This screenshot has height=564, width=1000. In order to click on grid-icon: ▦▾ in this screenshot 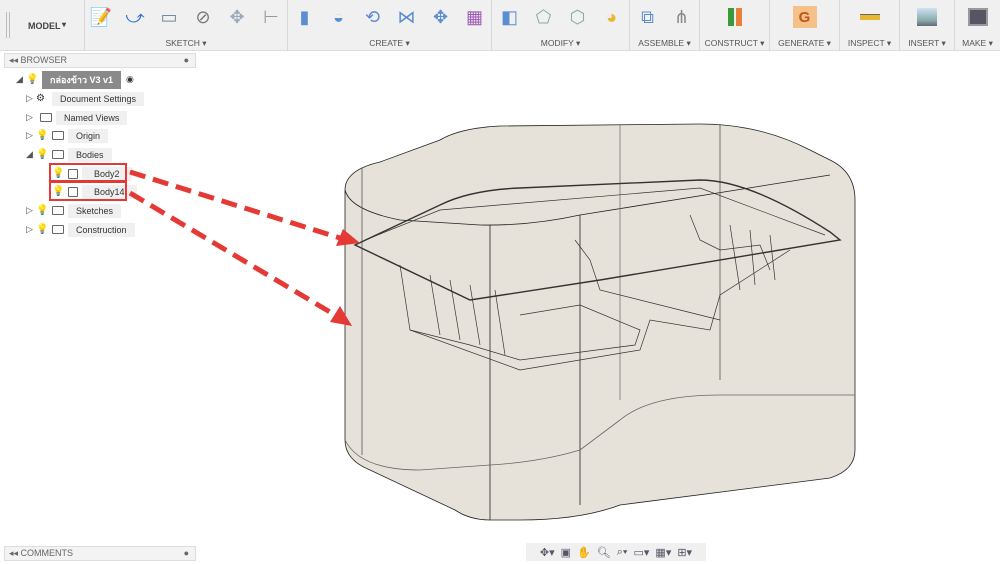, I will do `click(663, 552)`.